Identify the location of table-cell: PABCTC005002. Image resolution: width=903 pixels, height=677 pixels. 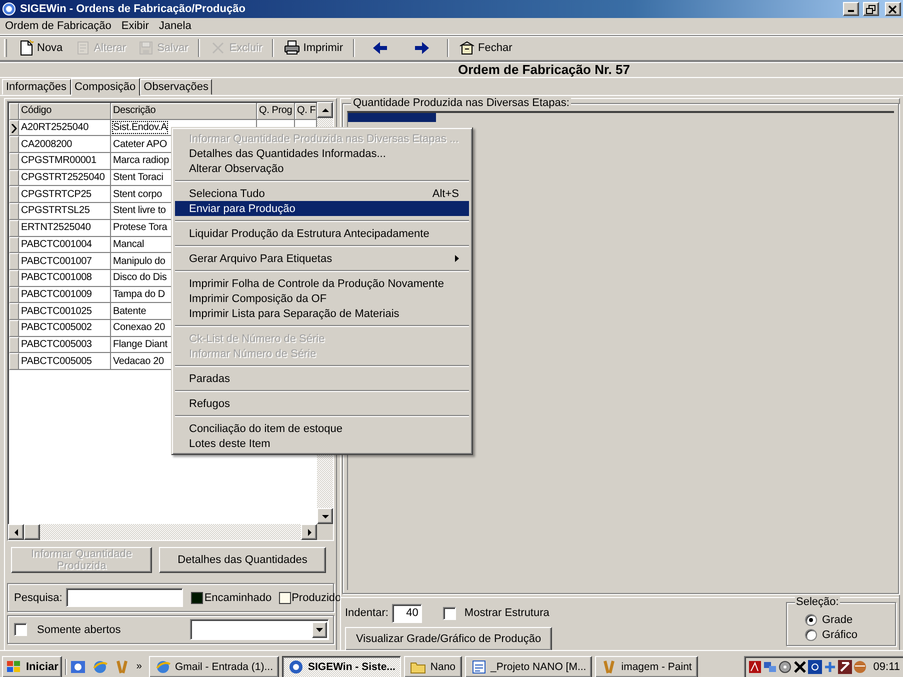
(65, 328).